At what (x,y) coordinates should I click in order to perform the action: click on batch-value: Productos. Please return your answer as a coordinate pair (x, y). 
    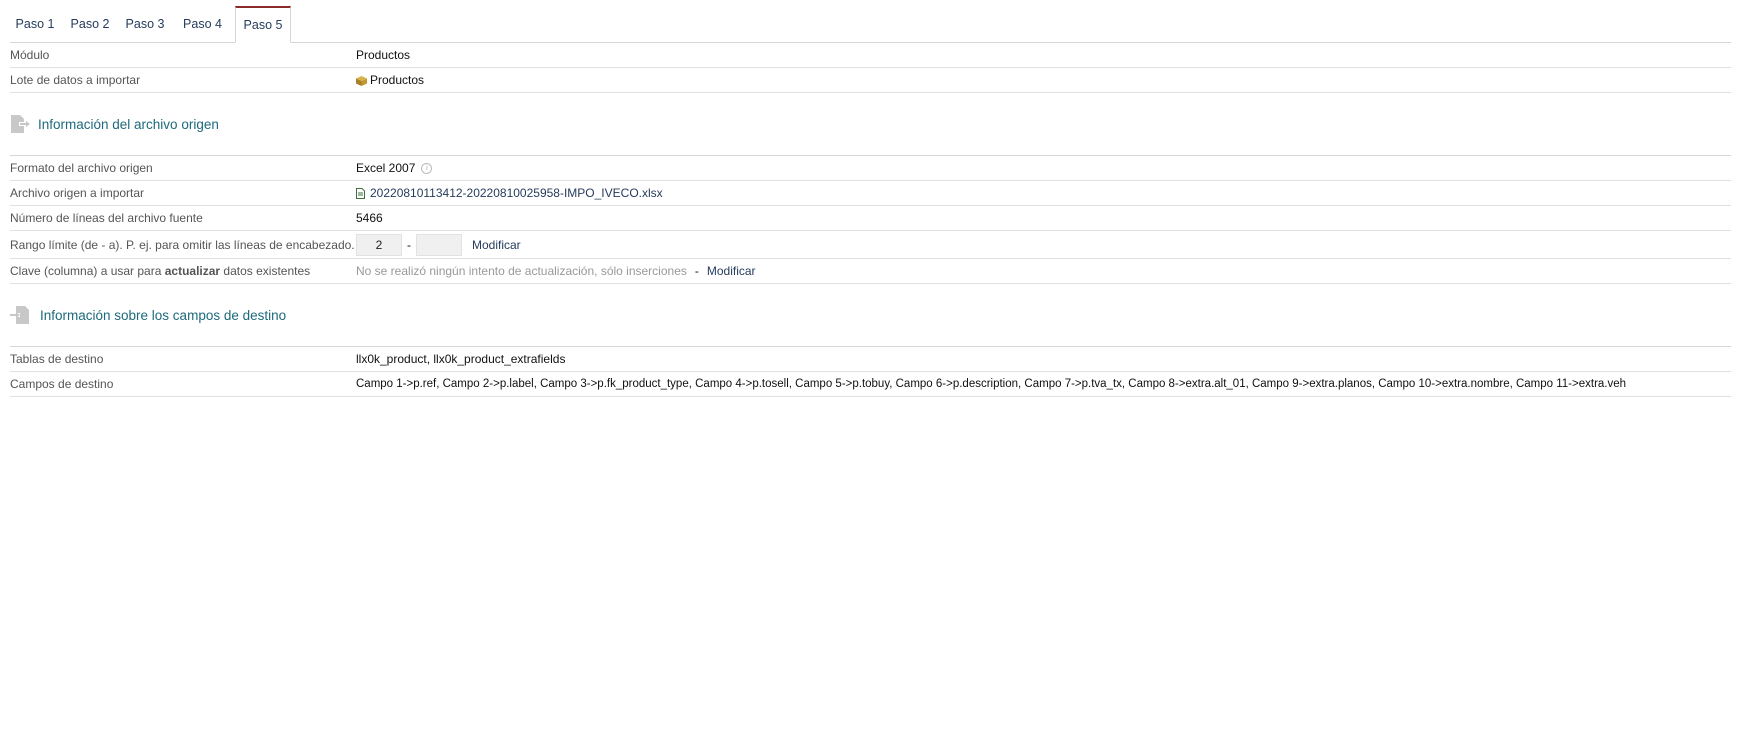
    Looking at the image, I should click on (397, 80).